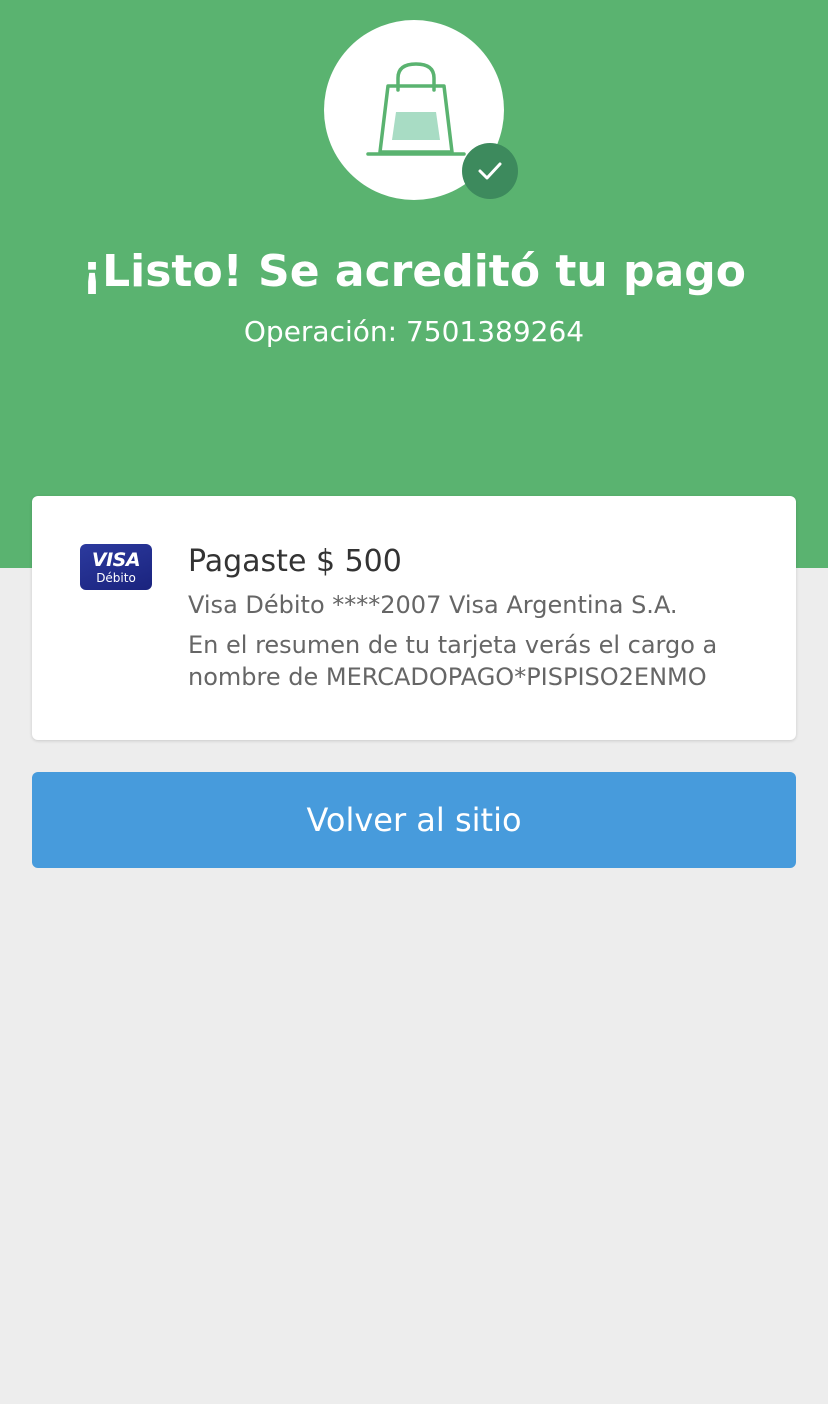 The height and width of the screenshot is (1404, 828). What do you see at coordinates (414, 271) in the screenshot?
I see `page-title: ¡Listo! Se acreditó tu pago` at bounding box center [414, 271].